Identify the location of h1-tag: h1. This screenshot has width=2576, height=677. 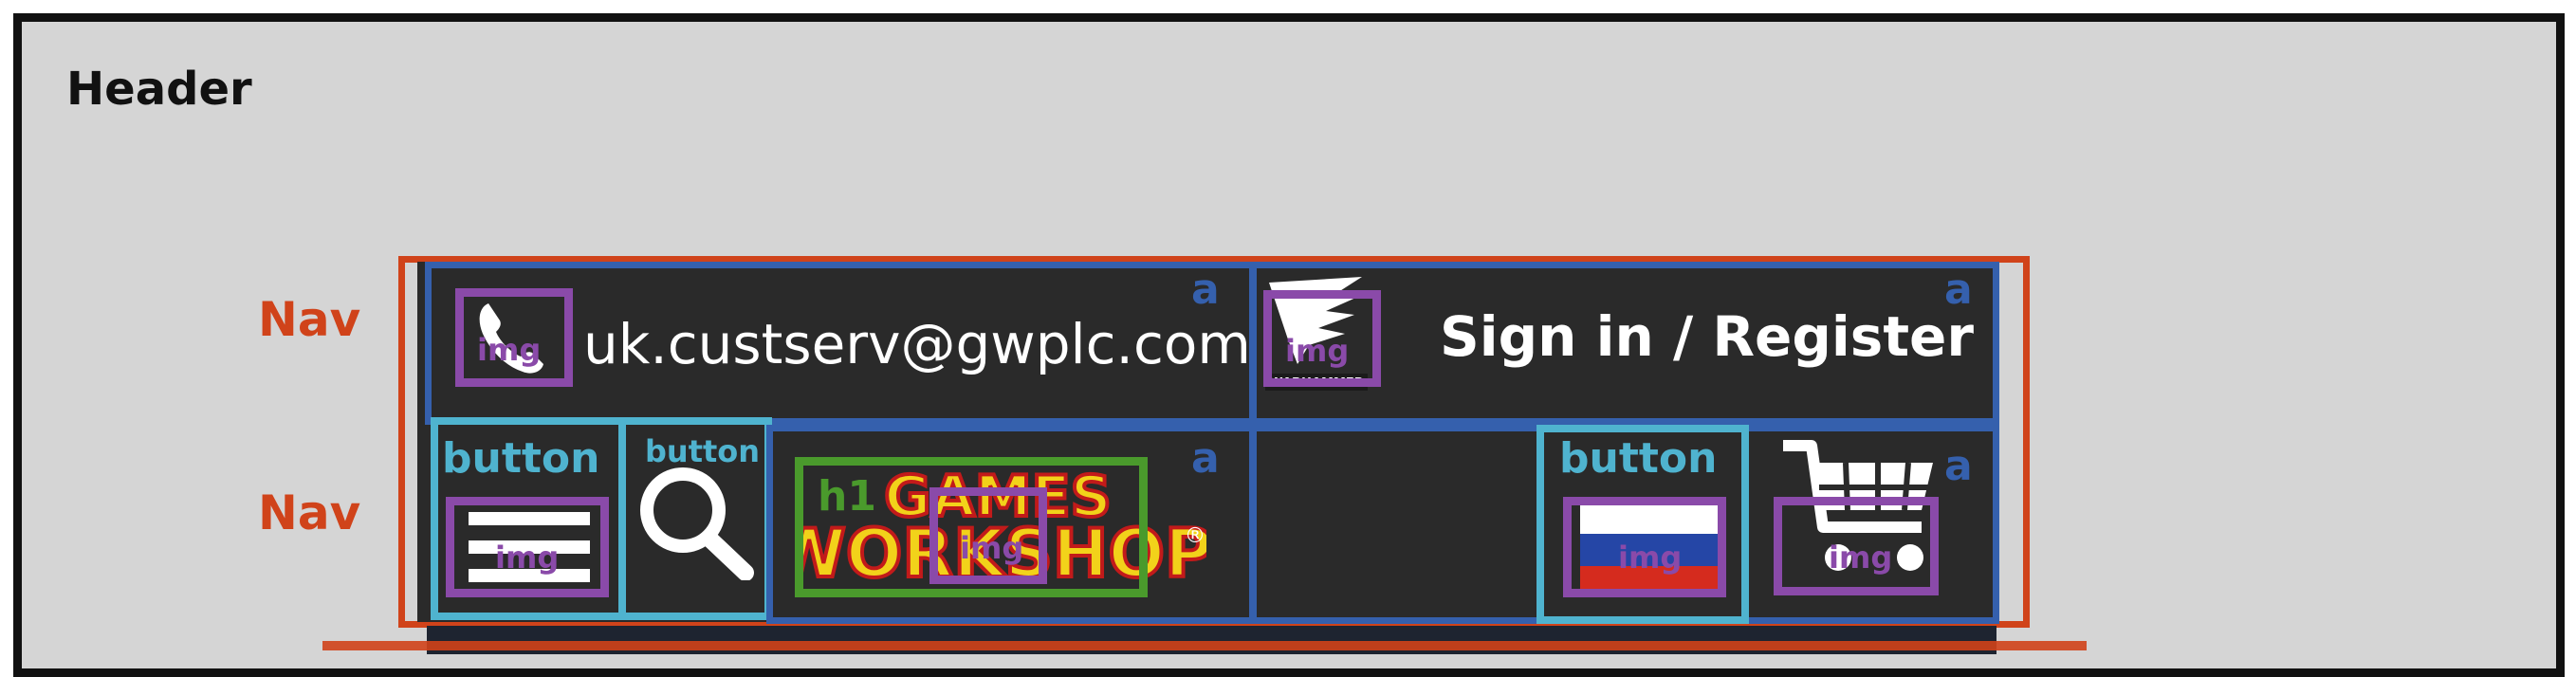
(847, 497).